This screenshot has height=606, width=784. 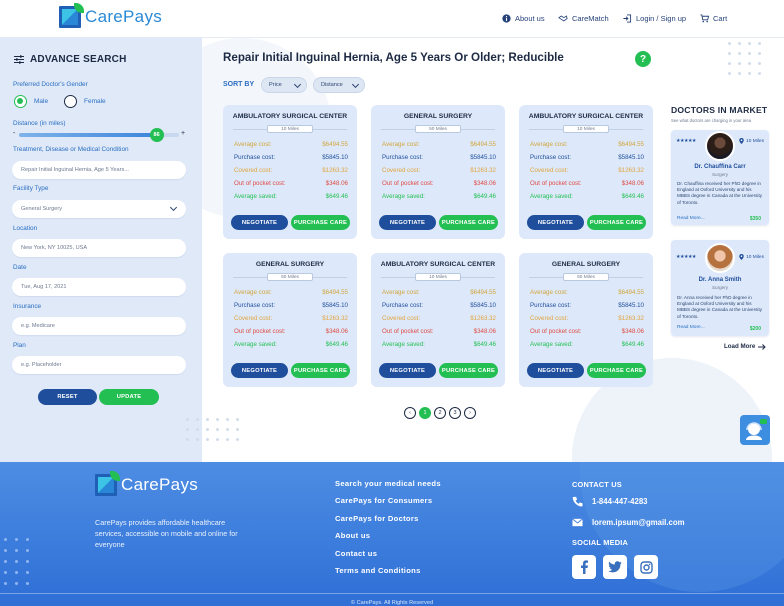 What do you see at coordinates (455, 413) in the screenshot?
I see `pagination-page-3: 3` at bounding box center [455, 413].